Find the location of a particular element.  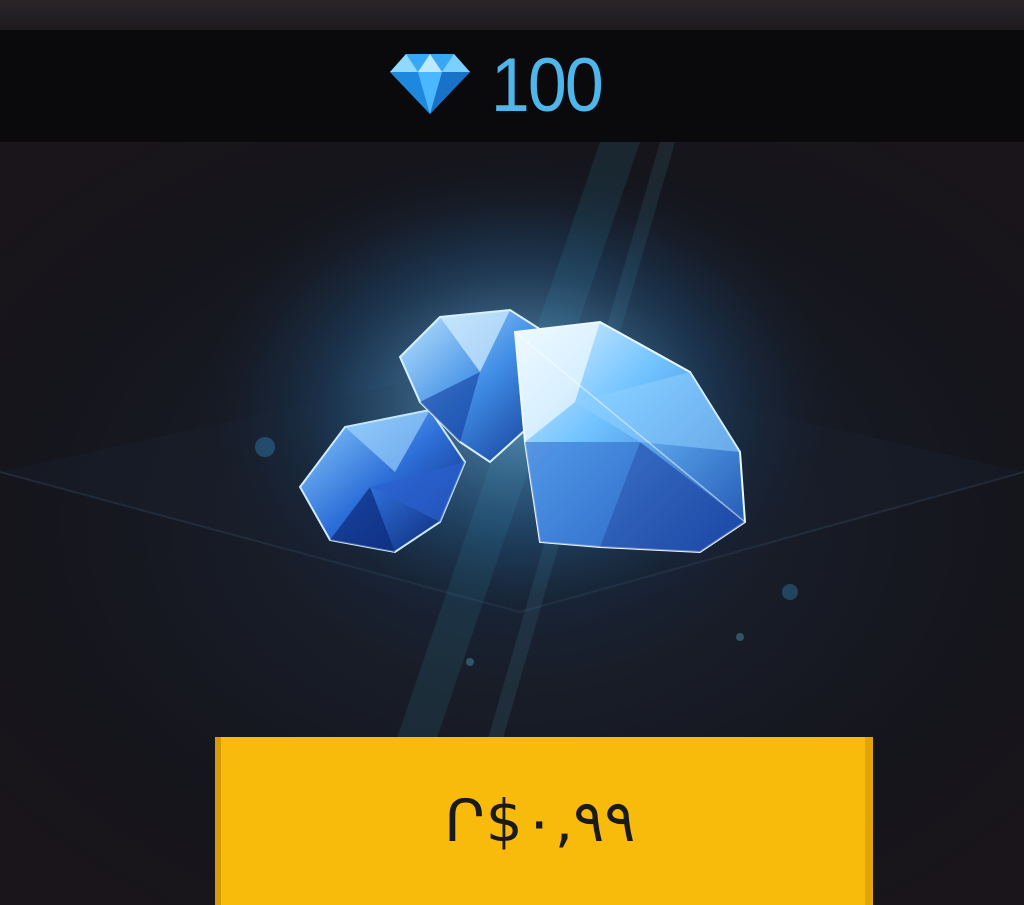

buy-price-button: Ր$٠,٩٩ is located at coordinates (544, 821).